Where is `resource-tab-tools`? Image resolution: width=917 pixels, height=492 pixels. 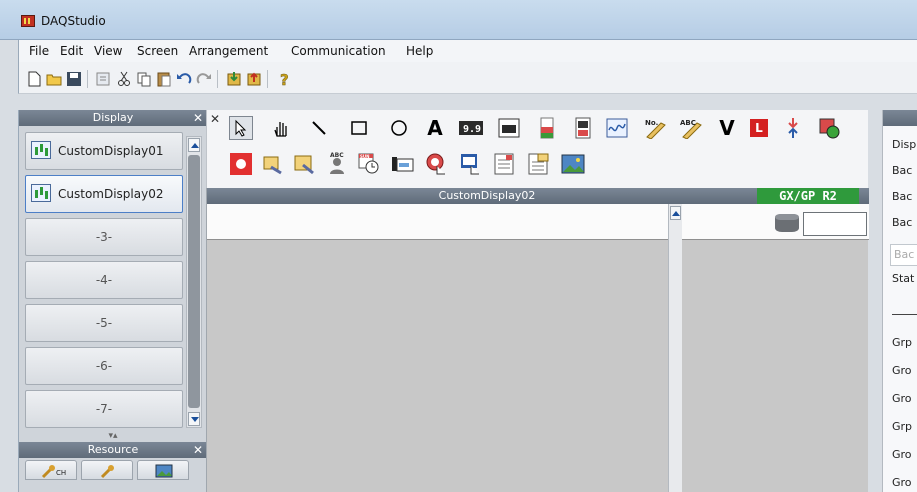 resource-tab-tools is located at coordinates (107, 470).